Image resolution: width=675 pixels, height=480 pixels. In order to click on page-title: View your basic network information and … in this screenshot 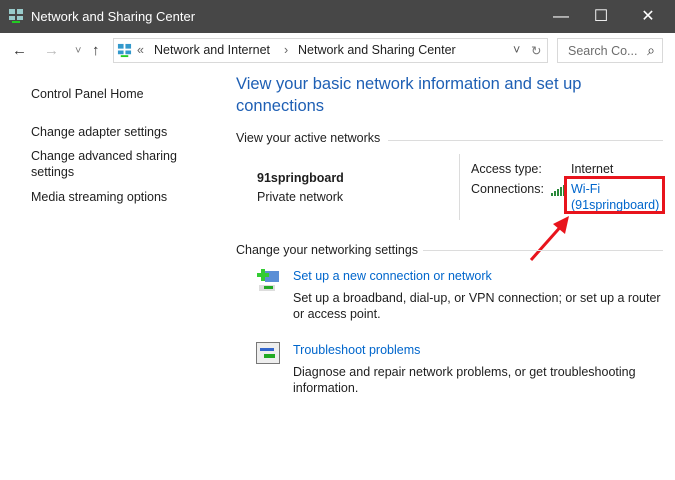, I will do `click(409, 95)`.